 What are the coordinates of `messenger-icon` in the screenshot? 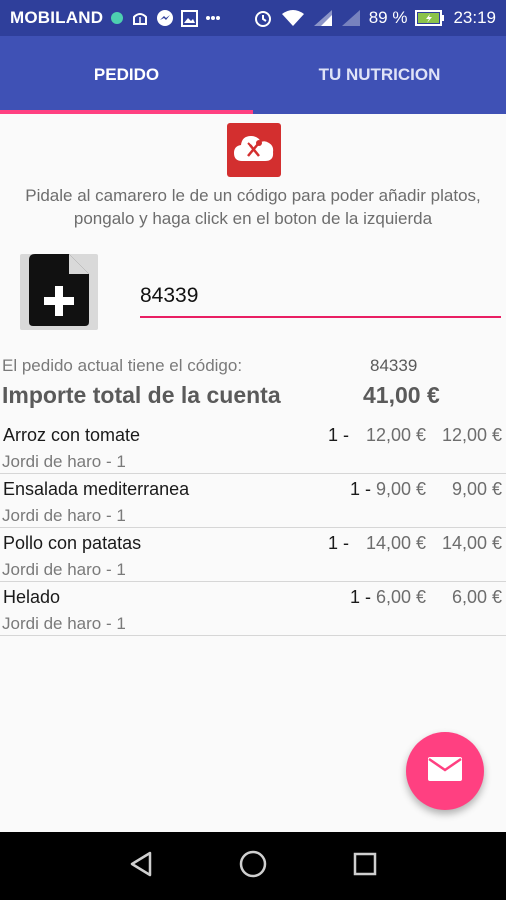 It's located at (165, 18).